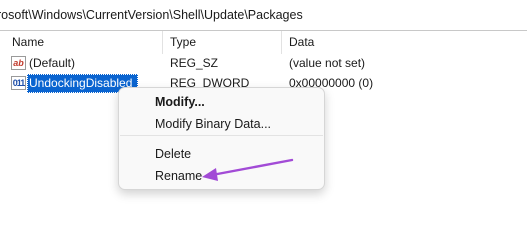 This screenshot has width=527, height=240. I want to click on menu-item-rename: Rename, so click(178, 176).